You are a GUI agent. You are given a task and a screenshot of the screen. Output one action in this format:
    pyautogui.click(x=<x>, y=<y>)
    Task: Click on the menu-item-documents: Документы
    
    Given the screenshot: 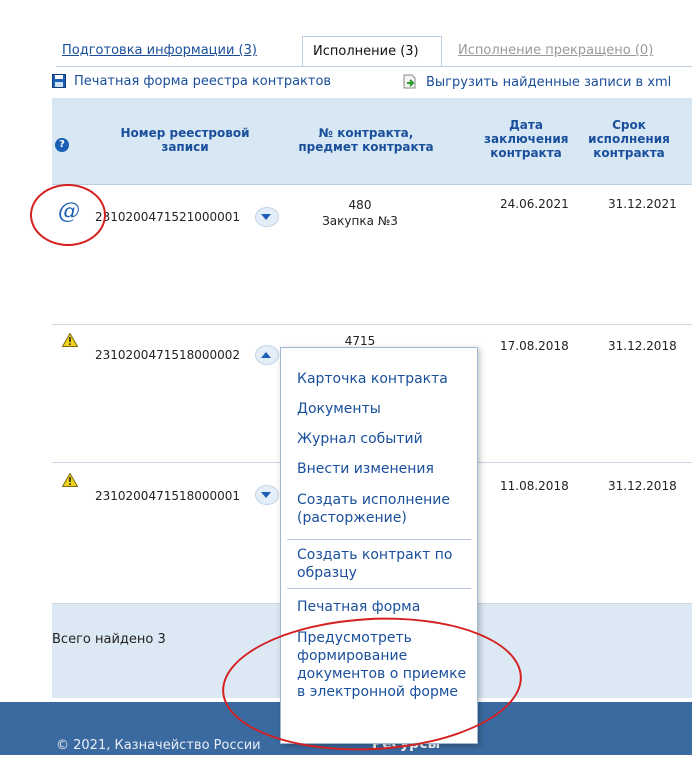 What is the action you would take?
    pyautogui.click(x=383, y=409)
    